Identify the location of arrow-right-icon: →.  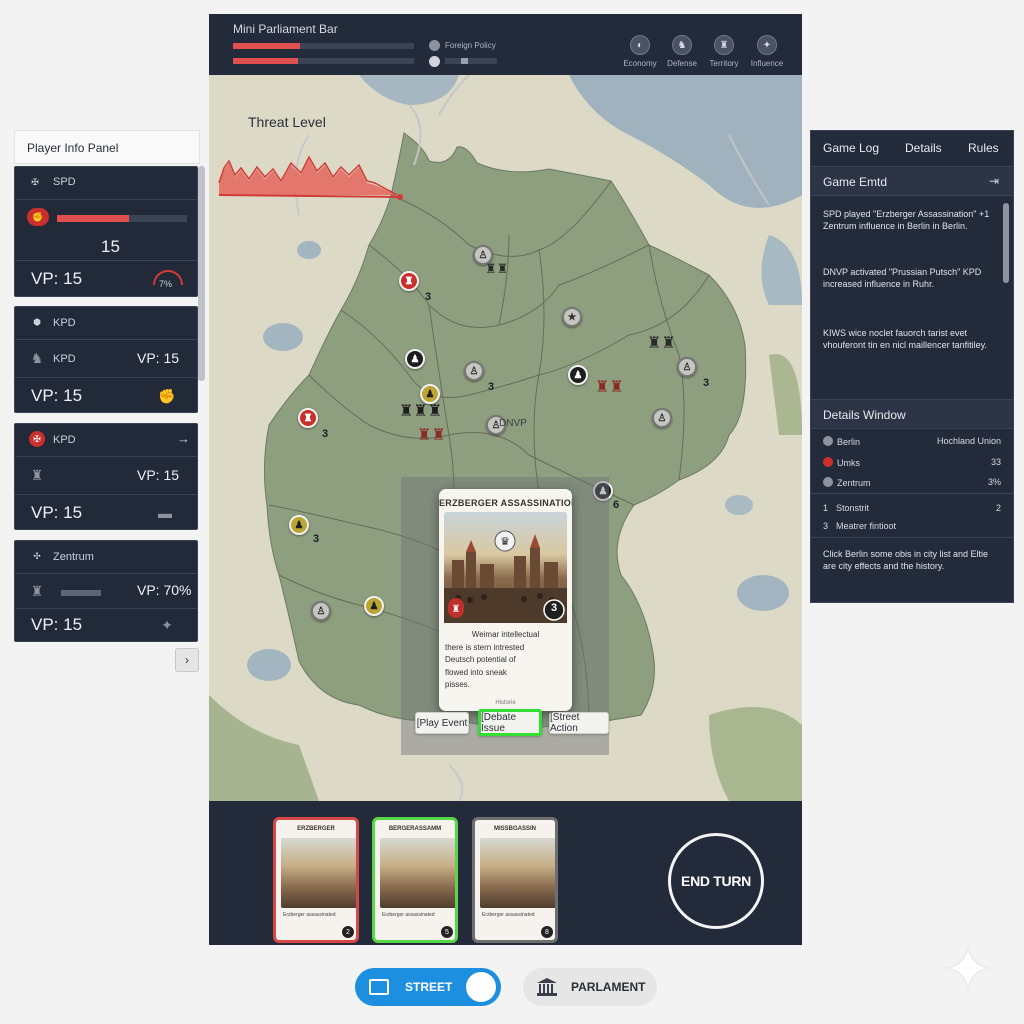
(183, 438).